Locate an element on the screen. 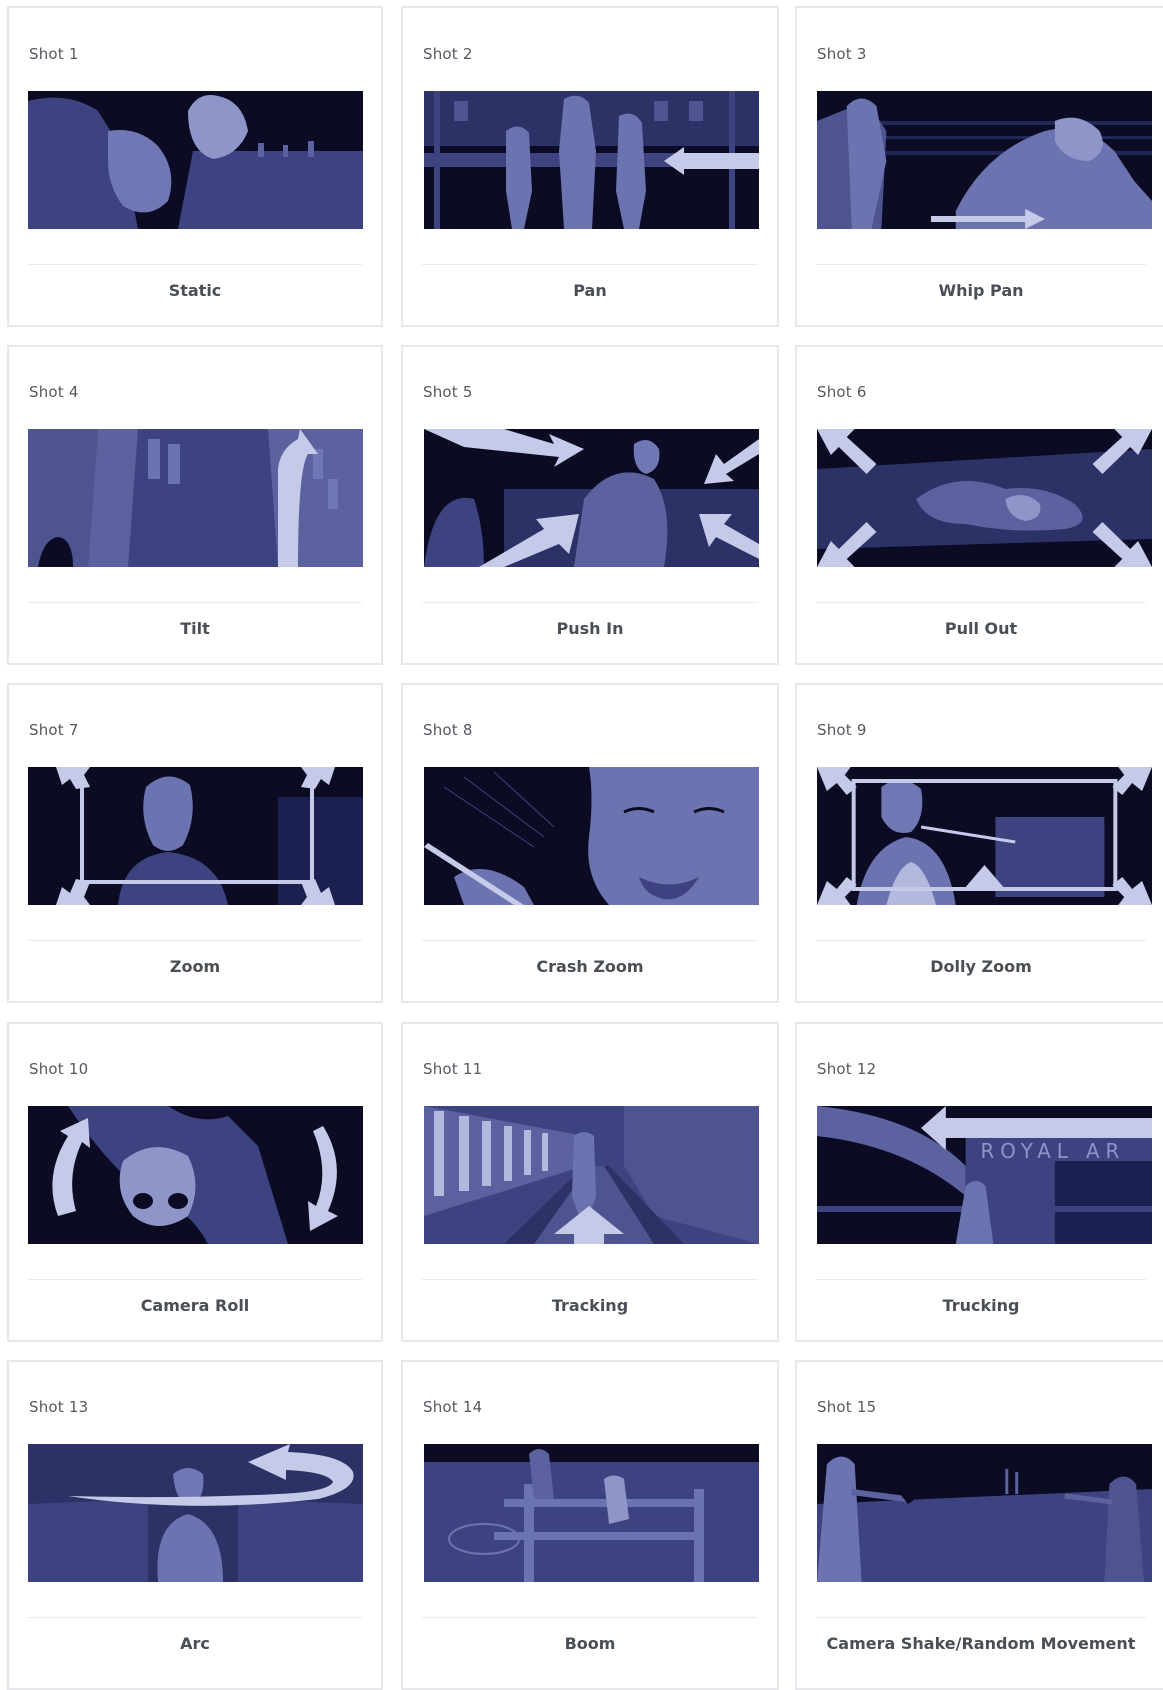 This screenshot has width=1163, height=1690. shot-card: Shot 5 Push In is located at coordinates (590, 505).